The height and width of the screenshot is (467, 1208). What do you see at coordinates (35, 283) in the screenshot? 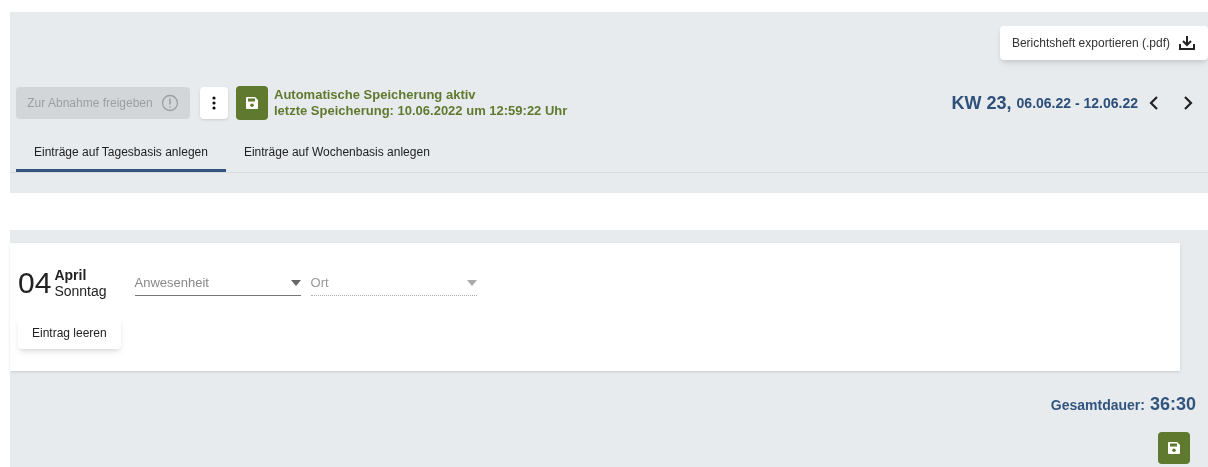
I see `day-number: 04` at bounding box center [35, 283].